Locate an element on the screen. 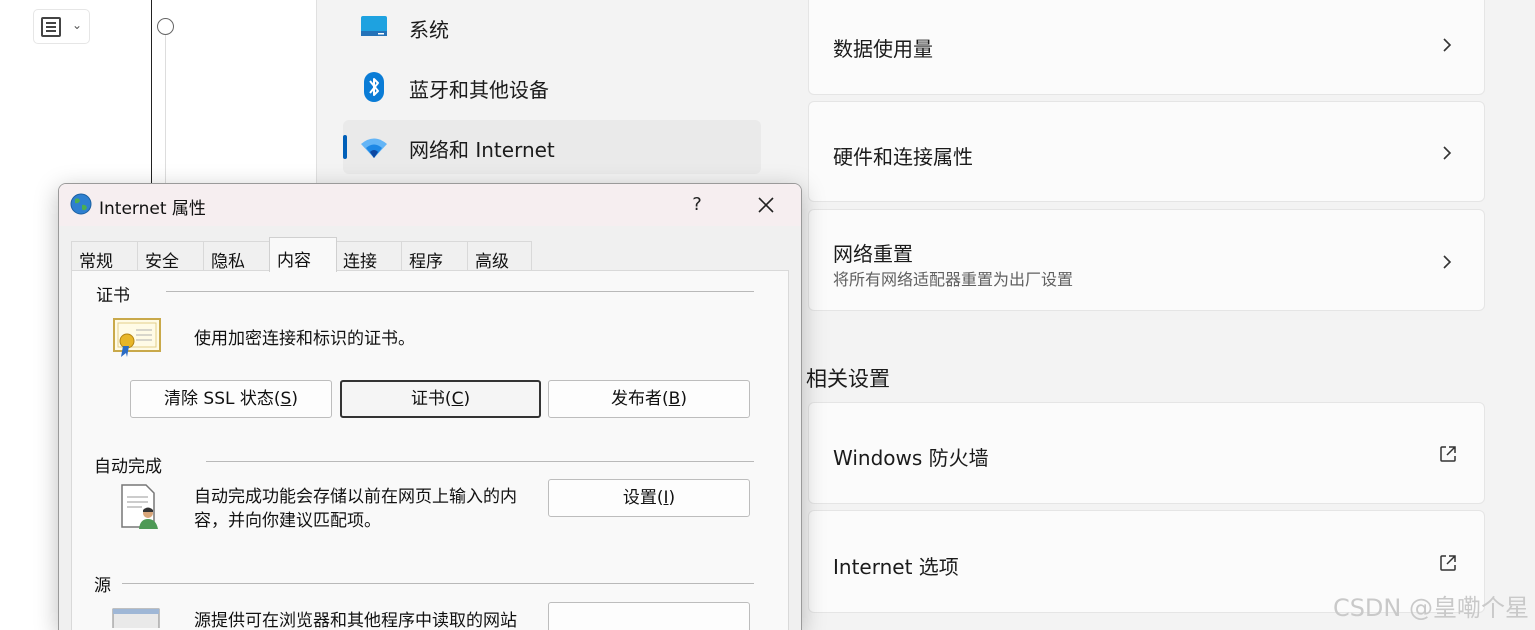 This screenshot has width=1535, height=630. feeds-description: 源提供可在浏览器和其他程序中读取的网站 is located at coordinates (355, 620).